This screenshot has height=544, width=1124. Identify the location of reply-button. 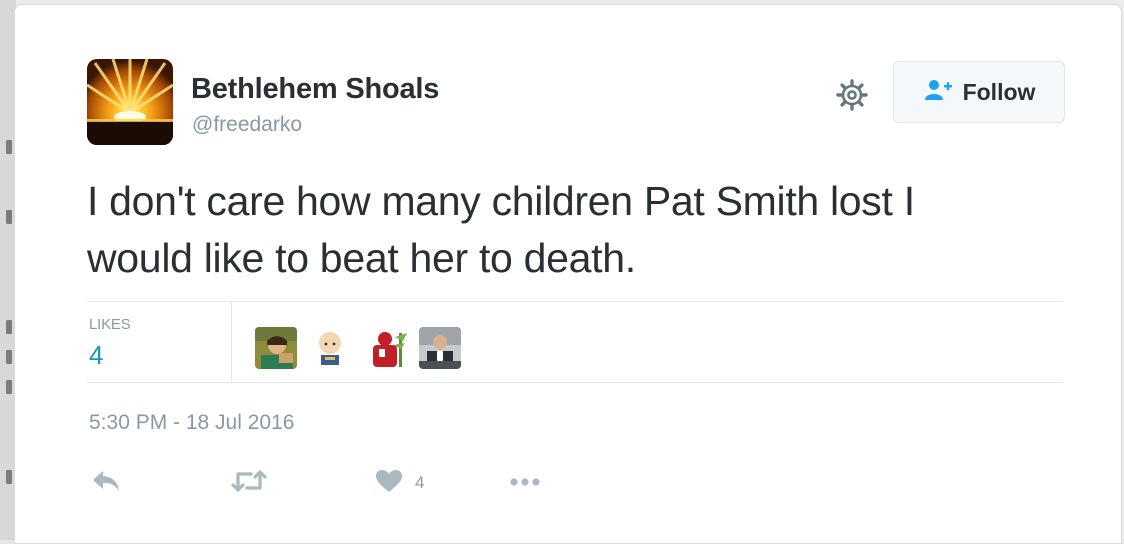
(106, 483).